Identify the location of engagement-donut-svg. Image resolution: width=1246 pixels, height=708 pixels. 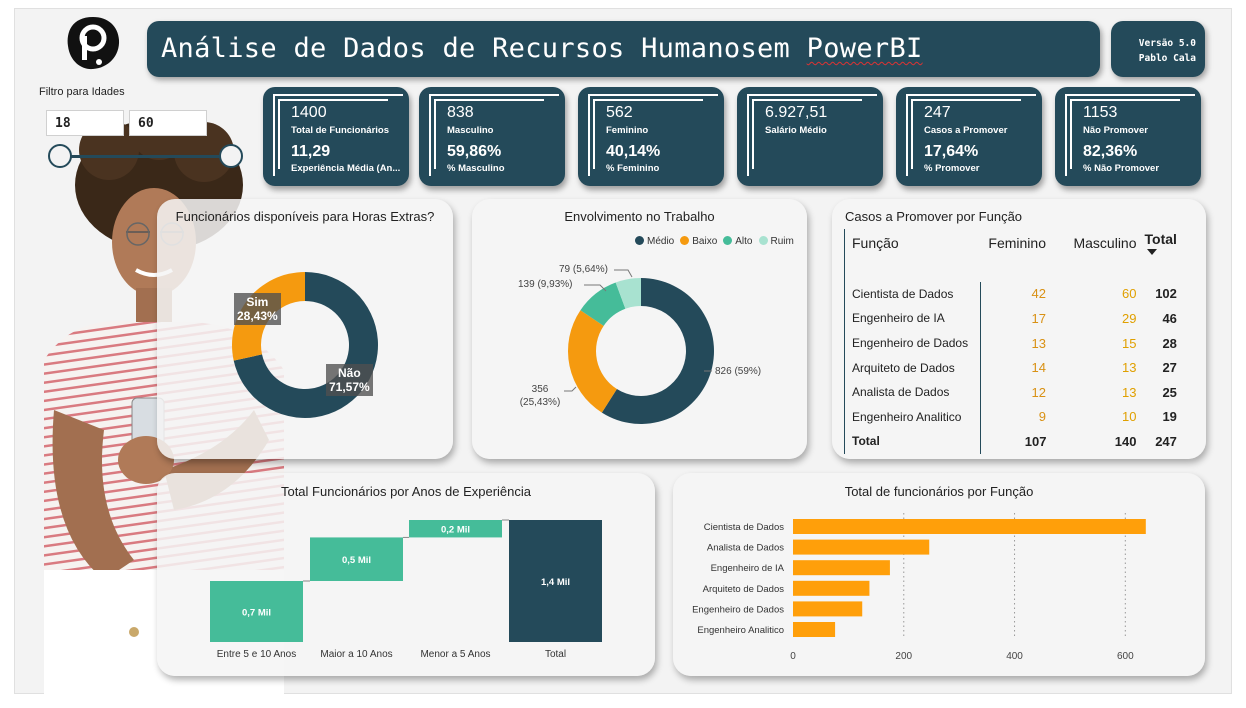
(639, 346).